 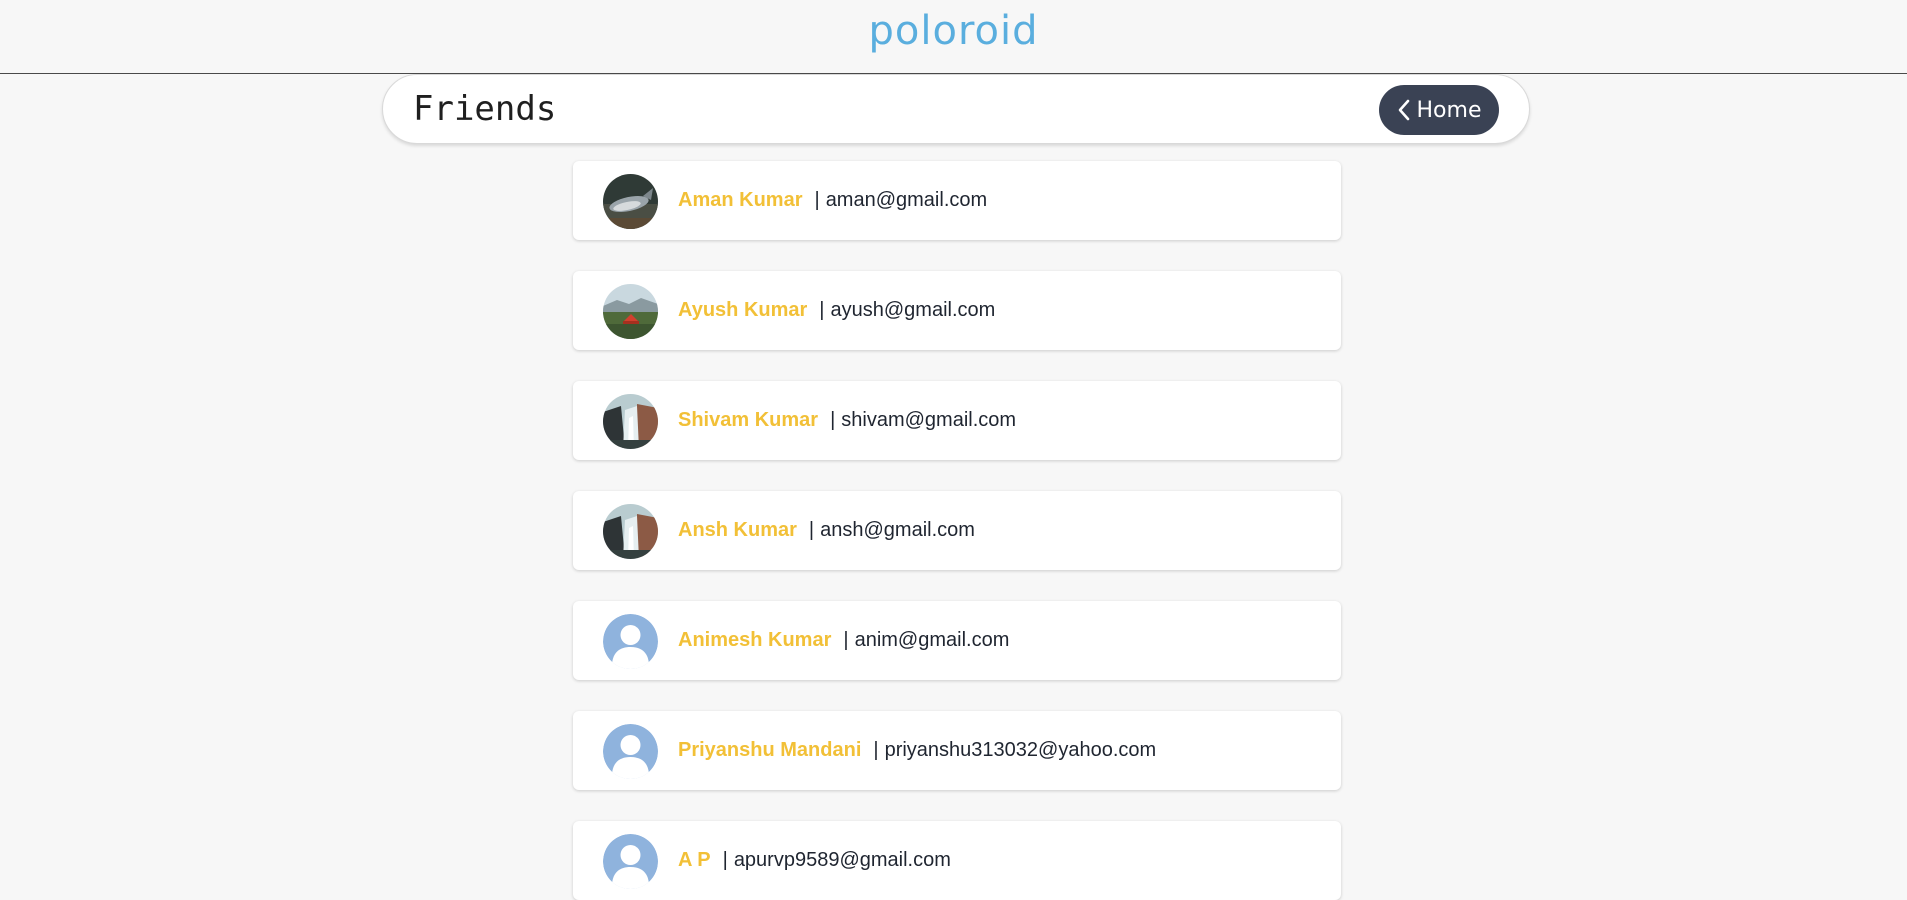 I want to click on friend-email: apurvp9589@gmail.com, so click(x=842, y=860).